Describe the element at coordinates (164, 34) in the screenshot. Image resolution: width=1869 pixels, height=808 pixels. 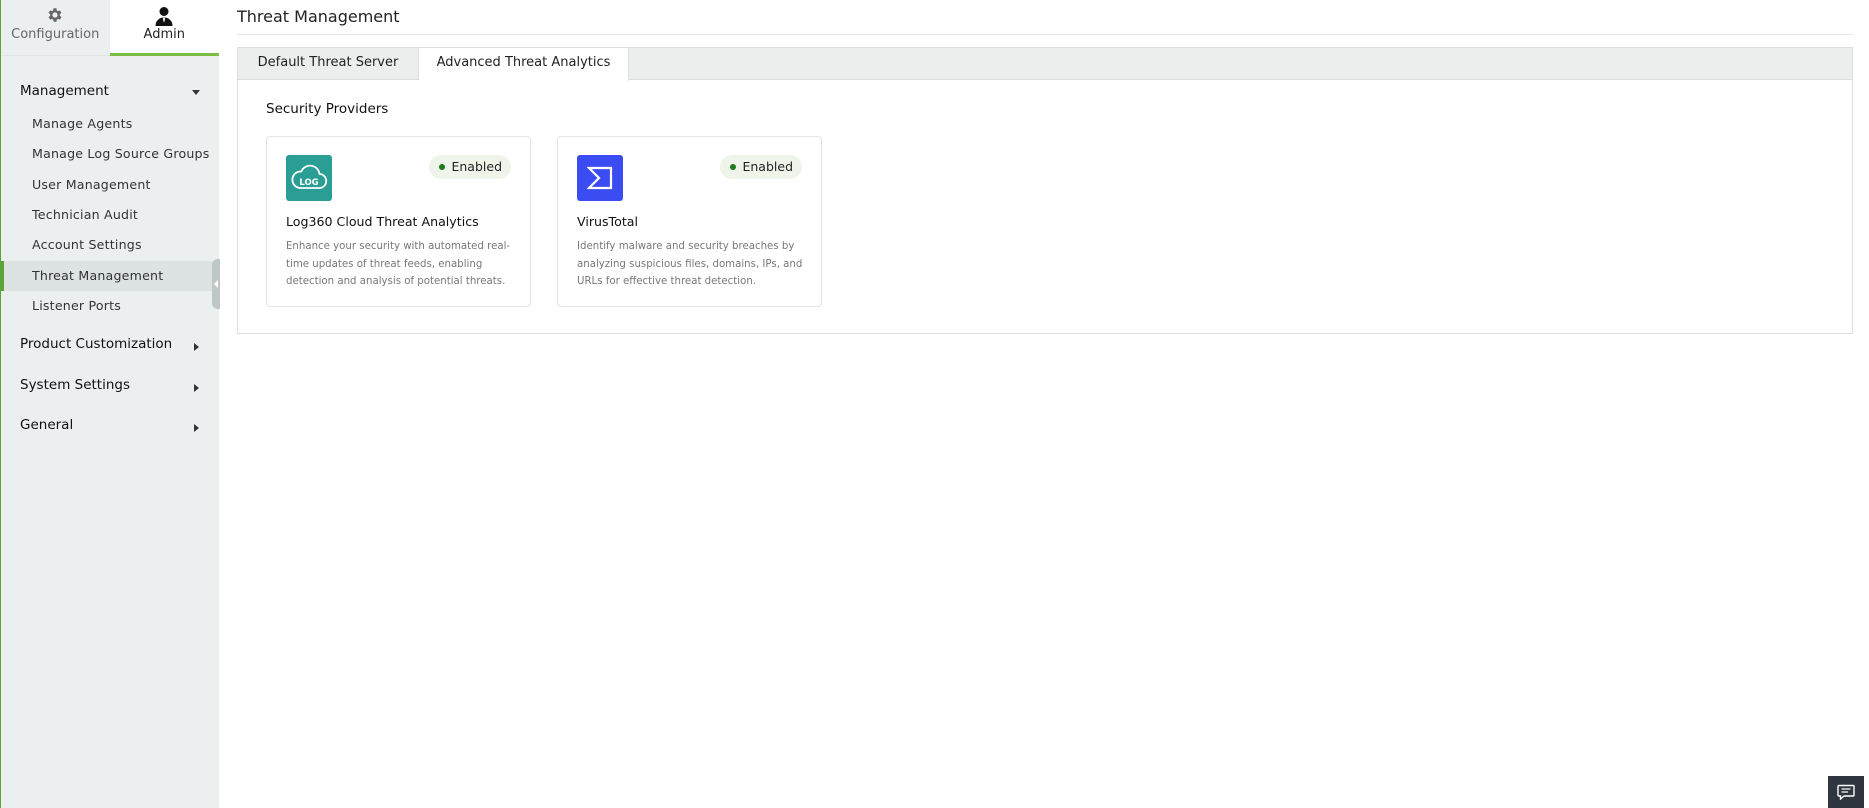
I see `tab-admin-label: Admin` at that location.